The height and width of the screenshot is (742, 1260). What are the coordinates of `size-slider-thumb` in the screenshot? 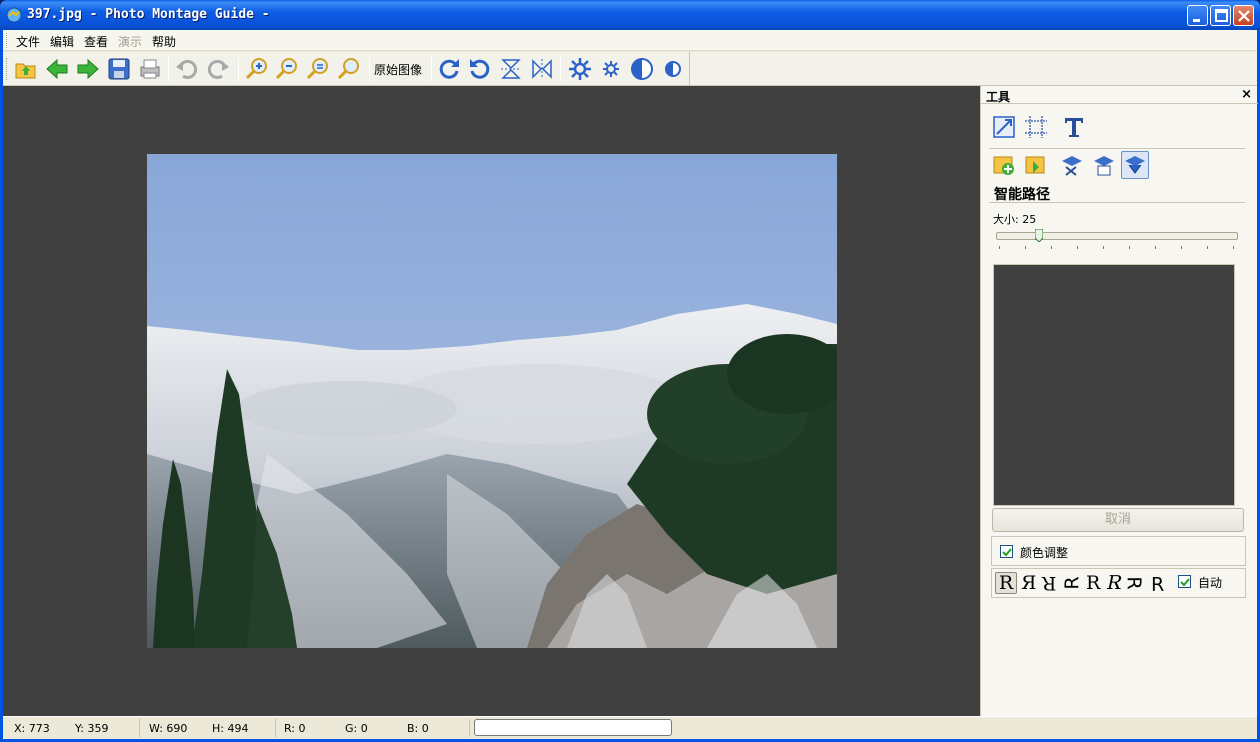 It's located at (1039, 235).